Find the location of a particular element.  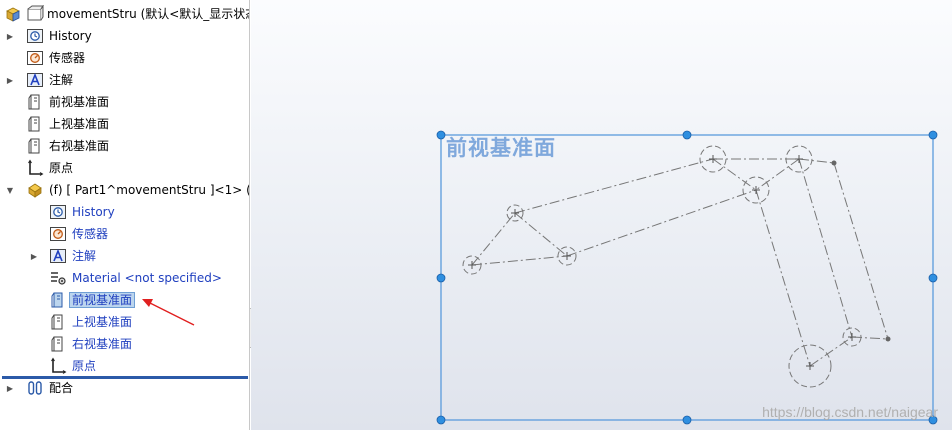

annotation-arrow-icon is located at coordinates (168, 312).